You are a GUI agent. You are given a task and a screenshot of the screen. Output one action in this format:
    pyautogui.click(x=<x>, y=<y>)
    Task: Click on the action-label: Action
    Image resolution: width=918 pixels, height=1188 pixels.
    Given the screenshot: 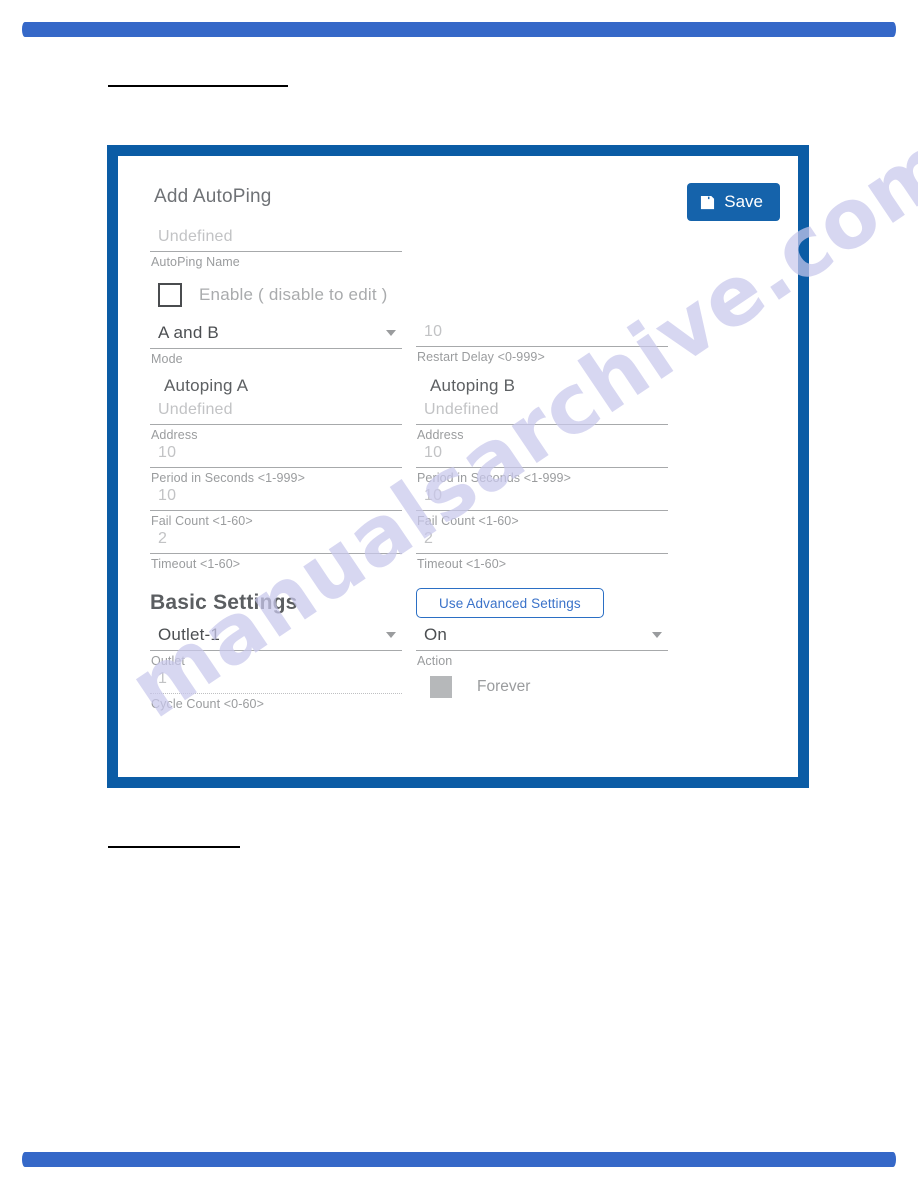 What is the action you would take?
    pyautogui.click(x=435, y=661)
    